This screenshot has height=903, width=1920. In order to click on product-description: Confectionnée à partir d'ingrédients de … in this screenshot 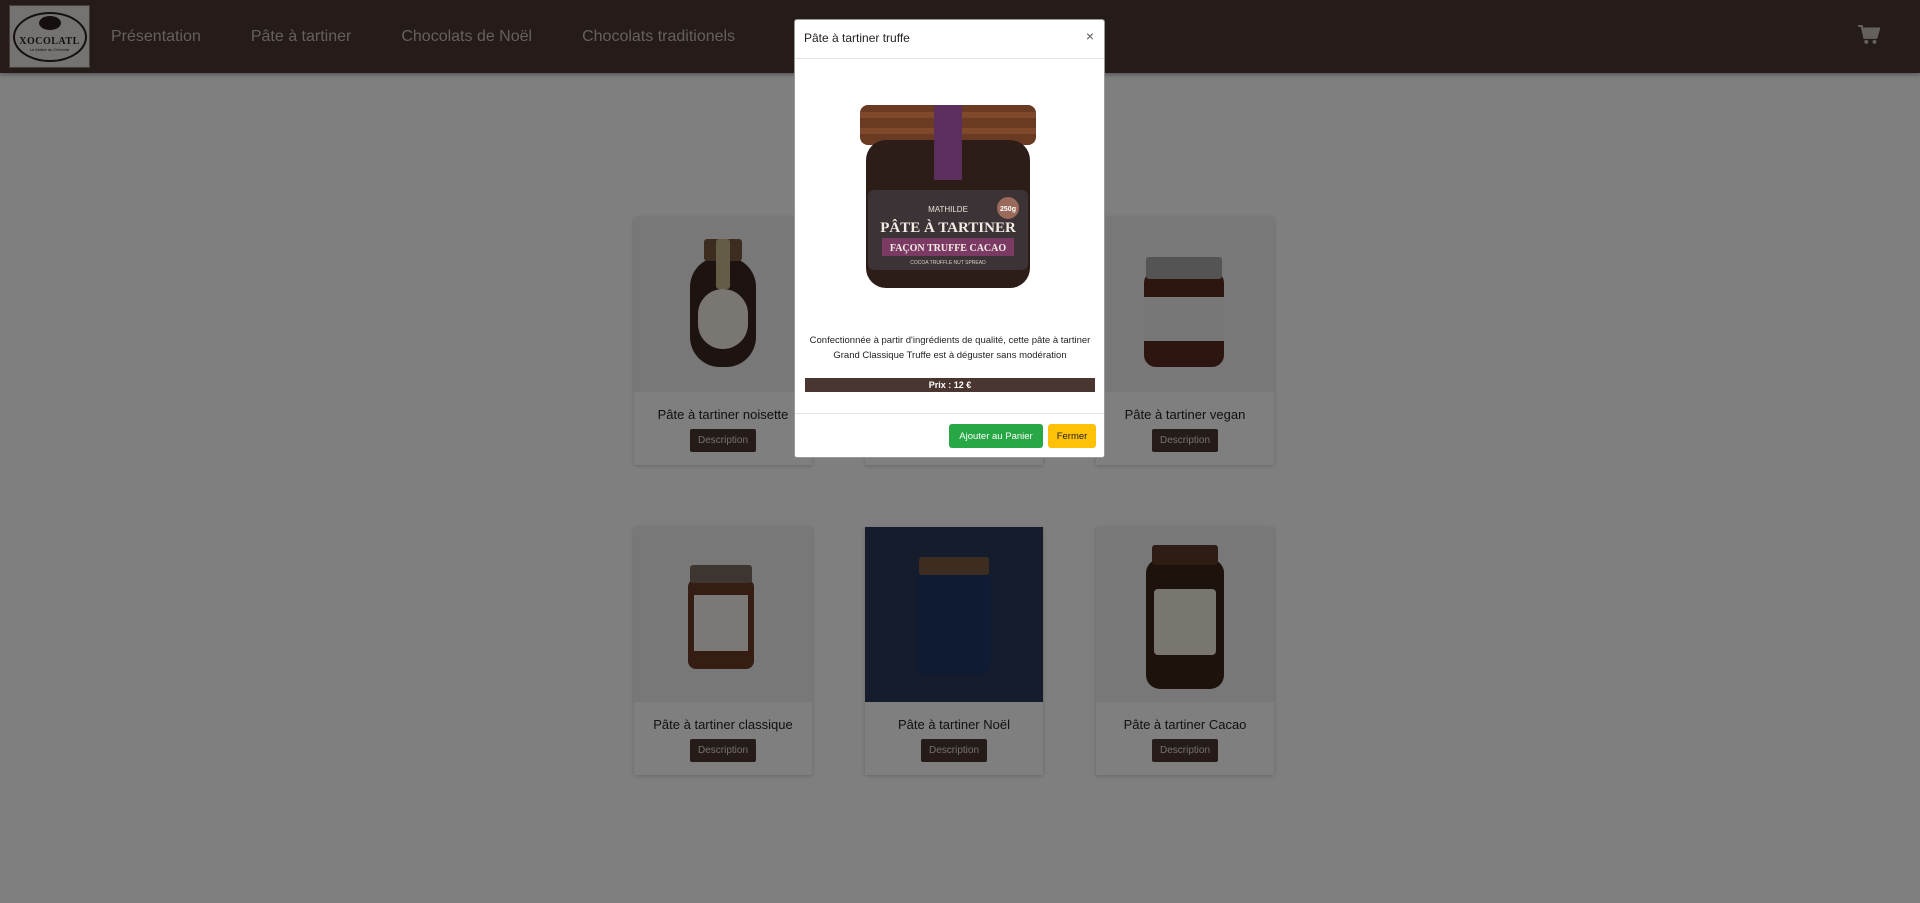, I will do `click(950, 348)`.